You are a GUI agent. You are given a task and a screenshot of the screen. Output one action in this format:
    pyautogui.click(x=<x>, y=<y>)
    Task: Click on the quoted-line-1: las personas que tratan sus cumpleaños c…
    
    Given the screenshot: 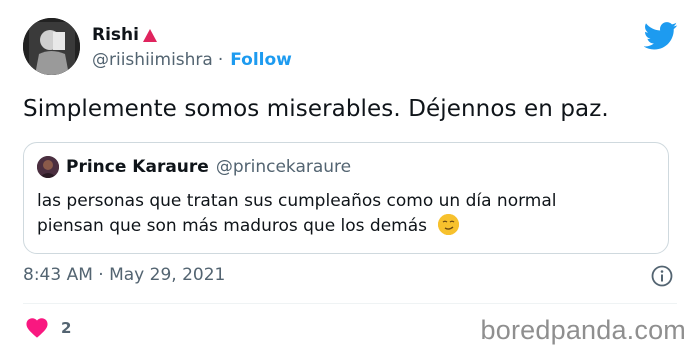 What is the action you would take?
    pyautogui.click(x=297, y=201)
    